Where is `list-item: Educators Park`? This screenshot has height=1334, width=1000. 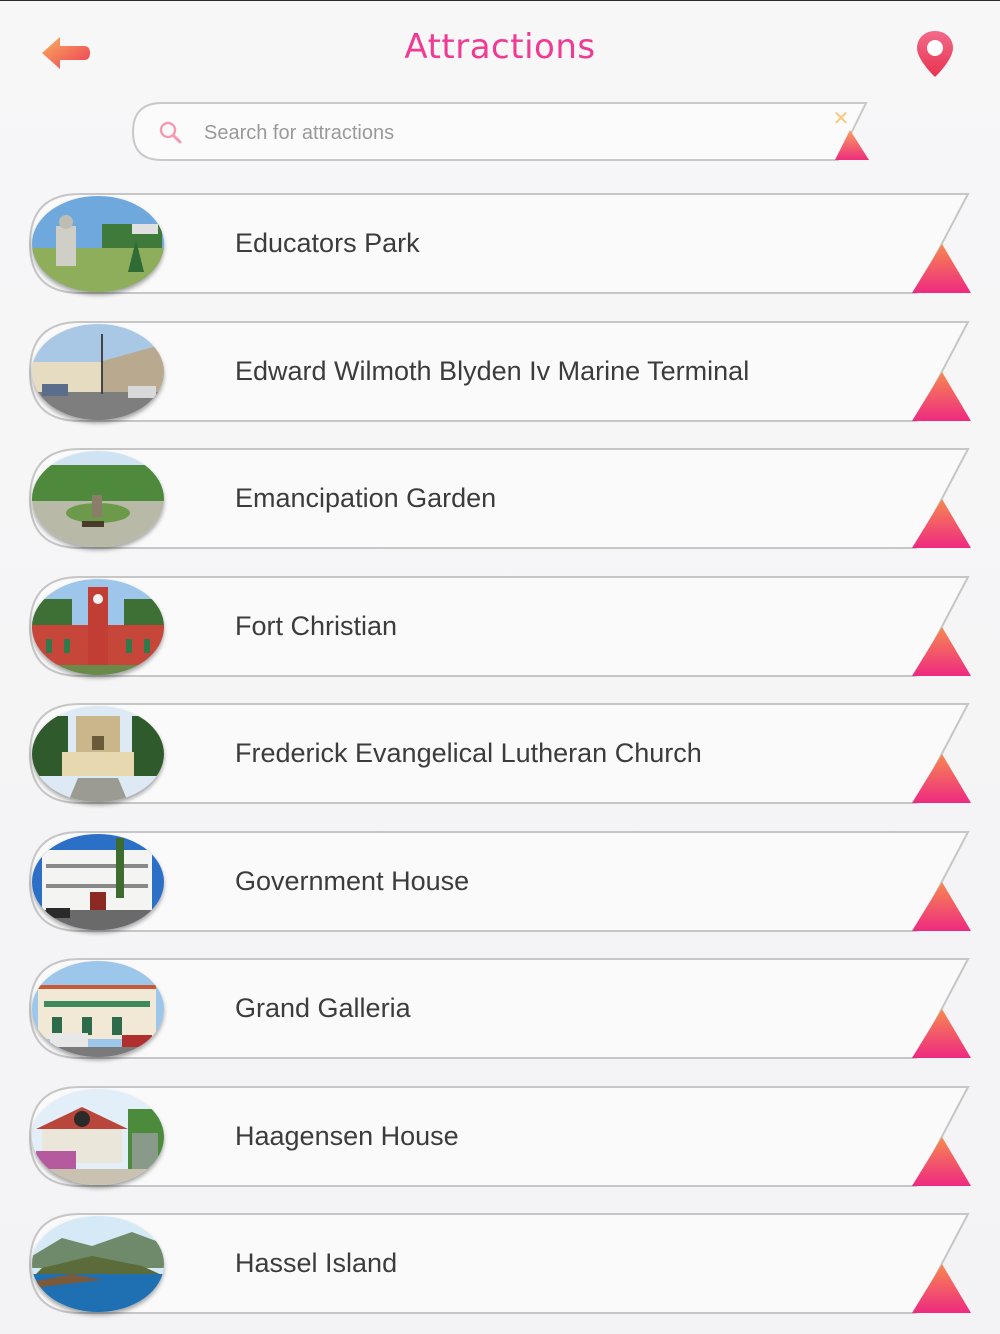
list-item: Educators Park is located at coordinates (501, 244).